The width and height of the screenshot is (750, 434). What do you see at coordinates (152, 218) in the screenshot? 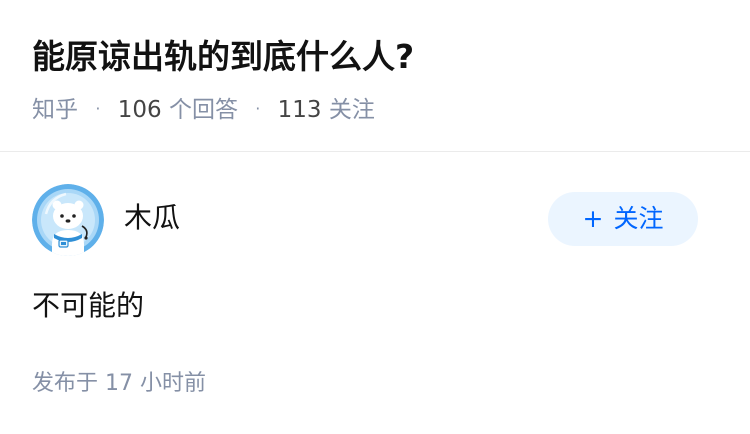
I see `author-name: 木瓜` at bounding box center [152, 218].